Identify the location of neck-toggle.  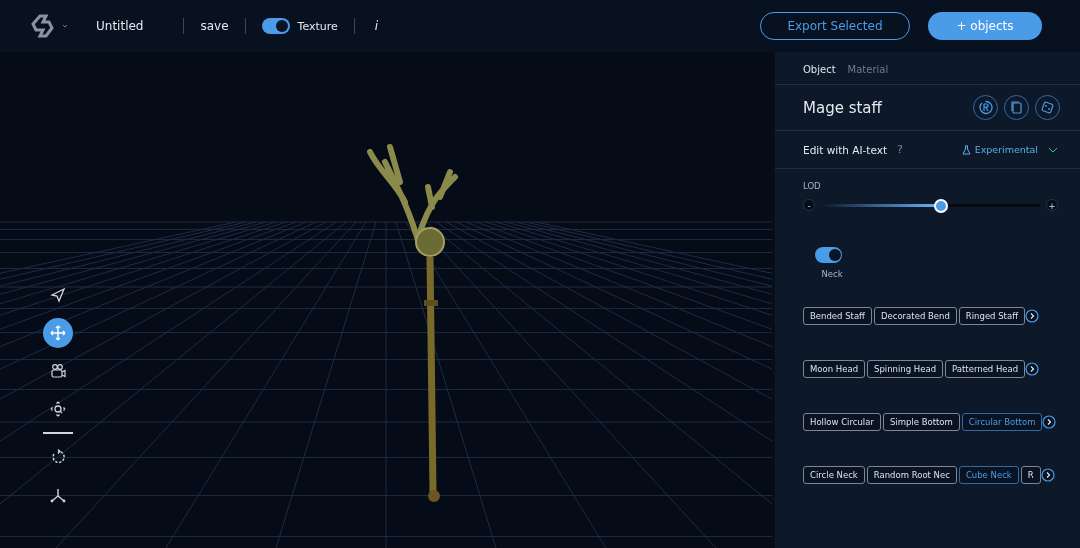
(828, 255).